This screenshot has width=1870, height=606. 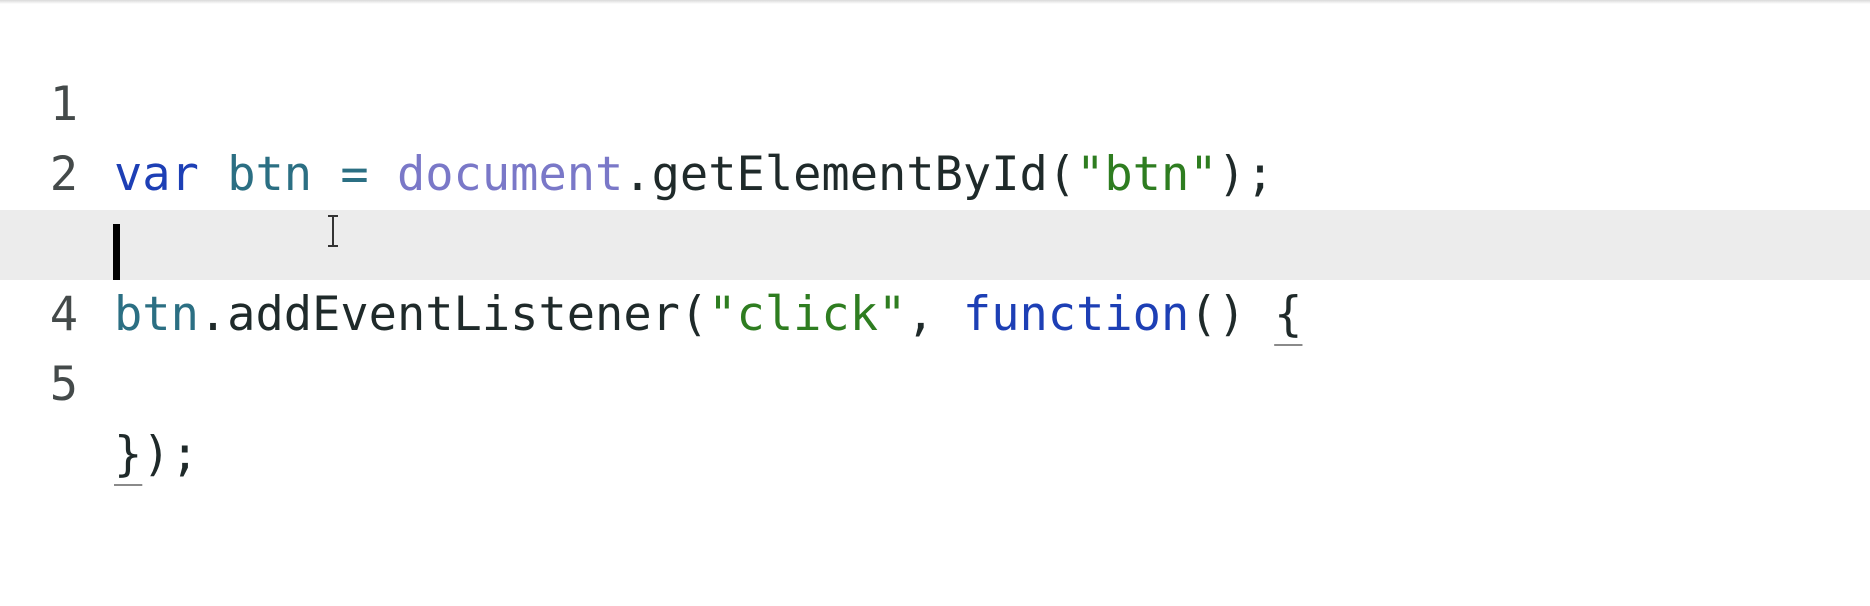 What do you see at coordinates (116, 252) in the screenshot?
I see `text-caret` at bounding box center [116, 252].